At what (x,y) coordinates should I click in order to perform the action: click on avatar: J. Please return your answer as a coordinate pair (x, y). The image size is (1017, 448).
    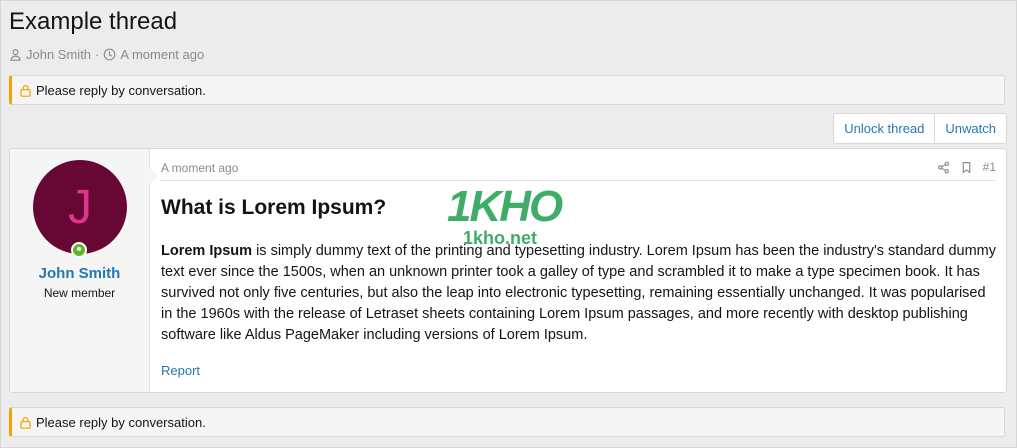
    Looking at the image, I should click on (80, 207).